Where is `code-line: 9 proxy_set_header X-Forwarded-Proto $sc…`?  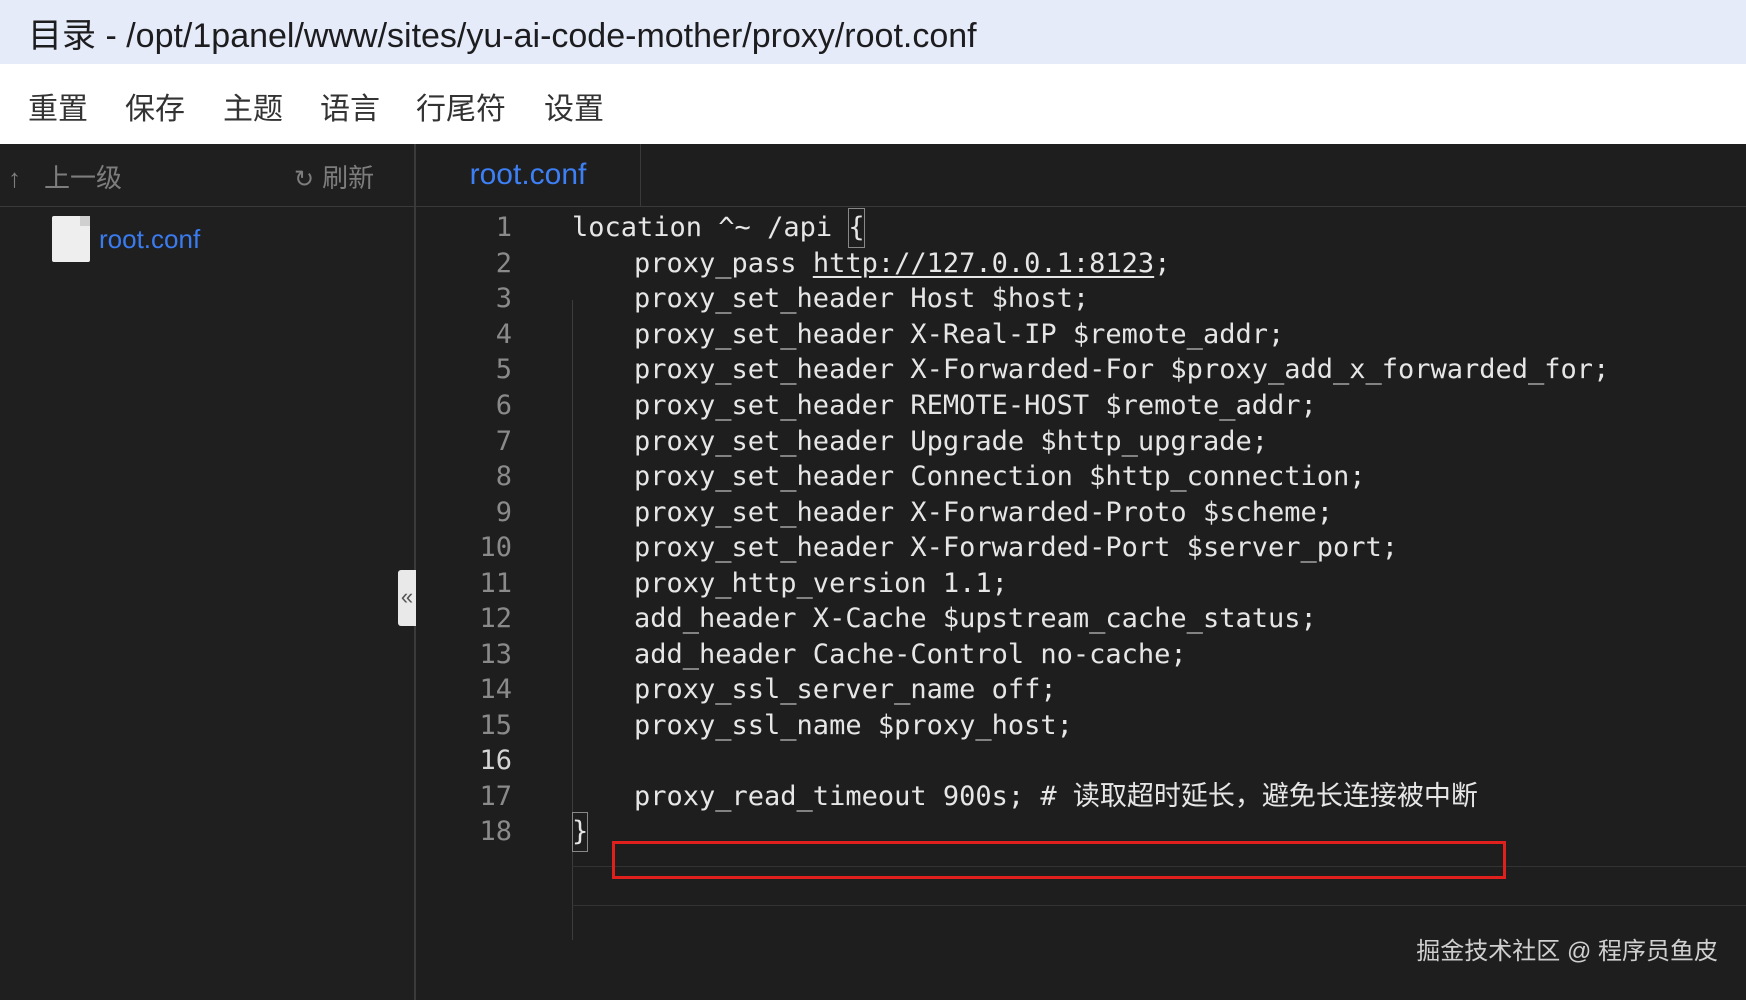 code-line: 9 proxy_set_header X-Forwarded-Proto $sc… is located at coordinates (1081, 513).